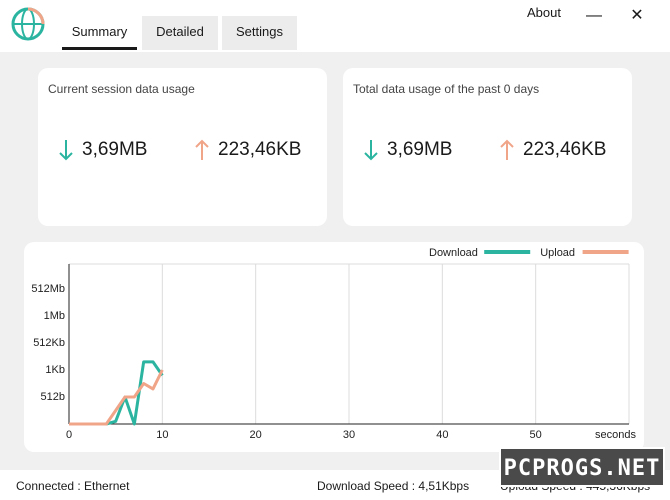  Describe the element at coordinates (48, 289) in the screenshot. I see `y-tick-label: 512Mb` at that location.